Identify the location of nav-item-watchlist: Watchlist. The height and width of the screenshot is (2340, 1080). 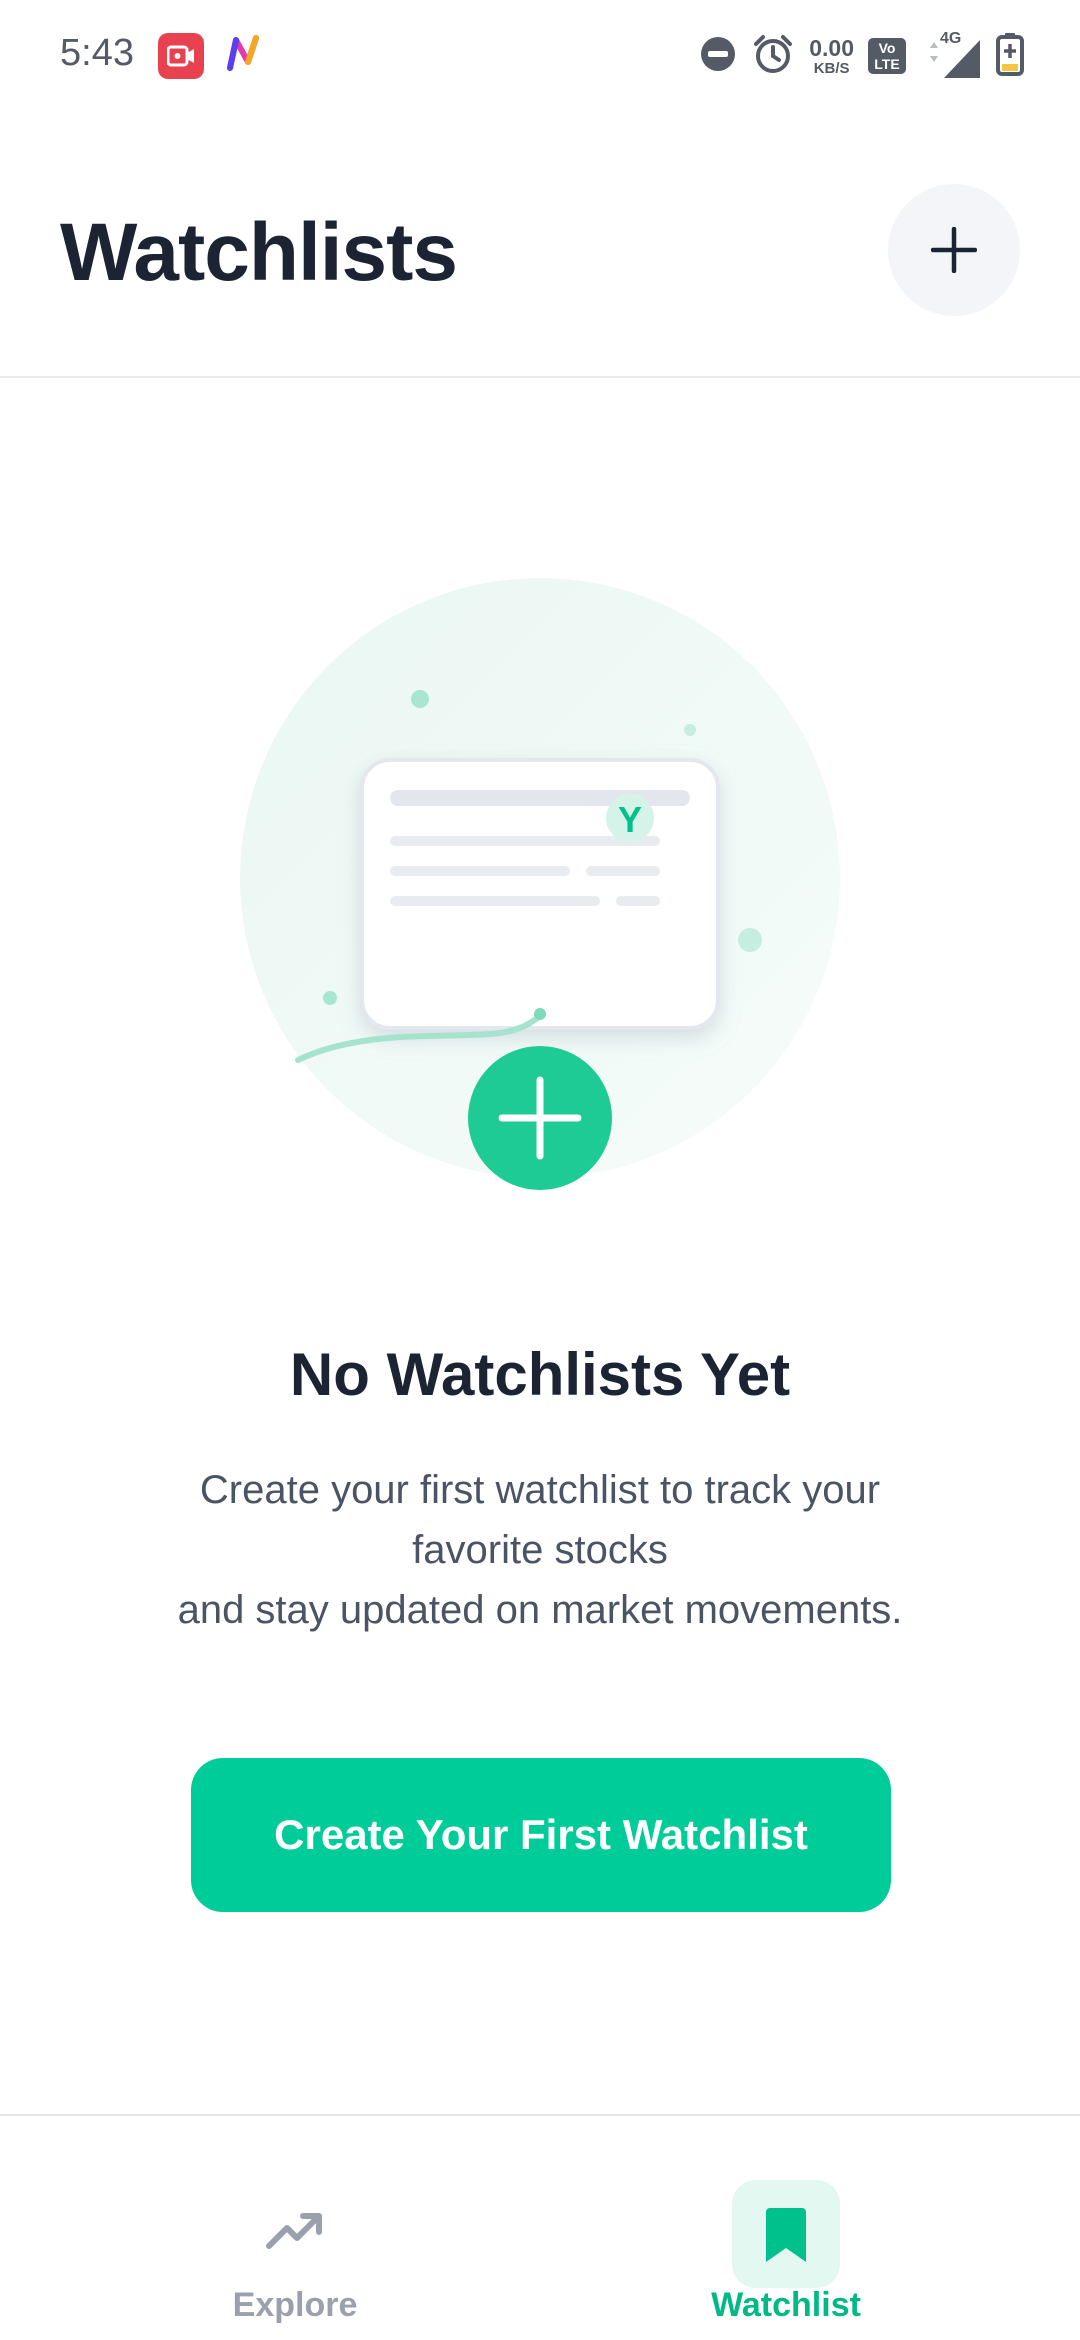
(766, 2228).